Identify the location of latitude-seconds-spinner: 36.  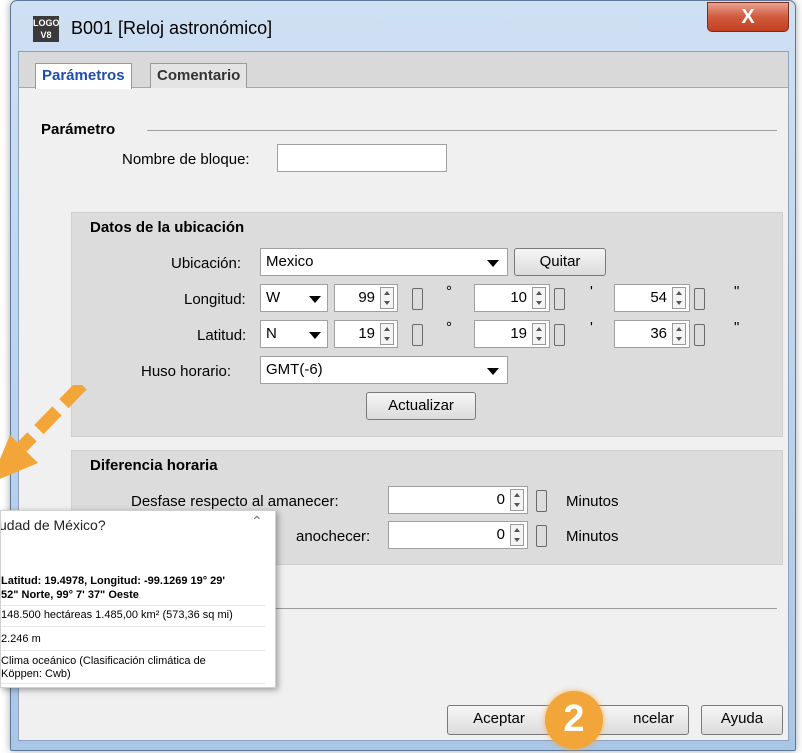
(652, 334).